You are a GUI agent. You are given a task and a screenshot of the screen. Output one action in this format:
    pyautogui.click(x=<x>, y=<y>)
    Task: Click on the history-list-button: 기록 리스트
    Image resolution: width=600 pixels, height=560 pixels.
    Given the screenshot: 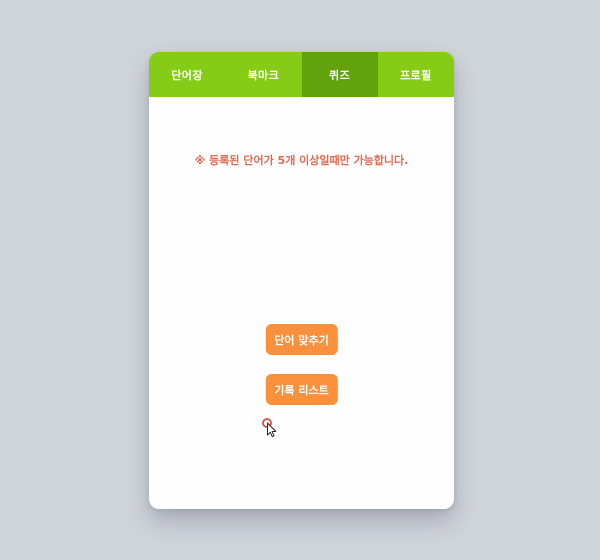 What is the action you would take?
    pyautogui.click(x=301, y=389)
    